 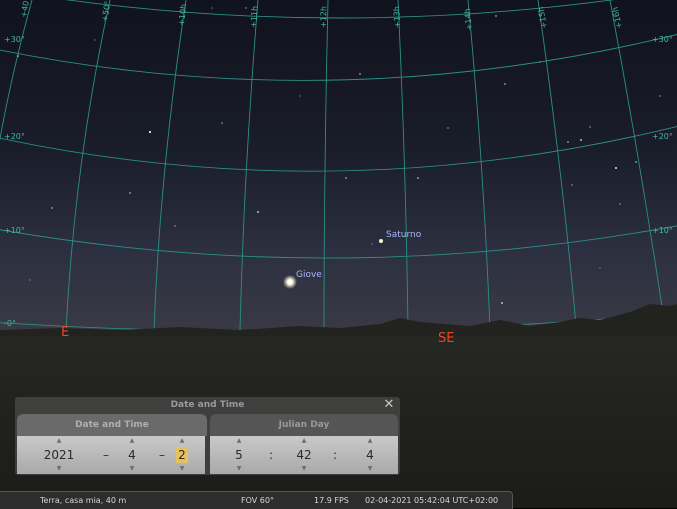 I want to click on alt-label-left-20: +20°, so click(x=14, y=136).